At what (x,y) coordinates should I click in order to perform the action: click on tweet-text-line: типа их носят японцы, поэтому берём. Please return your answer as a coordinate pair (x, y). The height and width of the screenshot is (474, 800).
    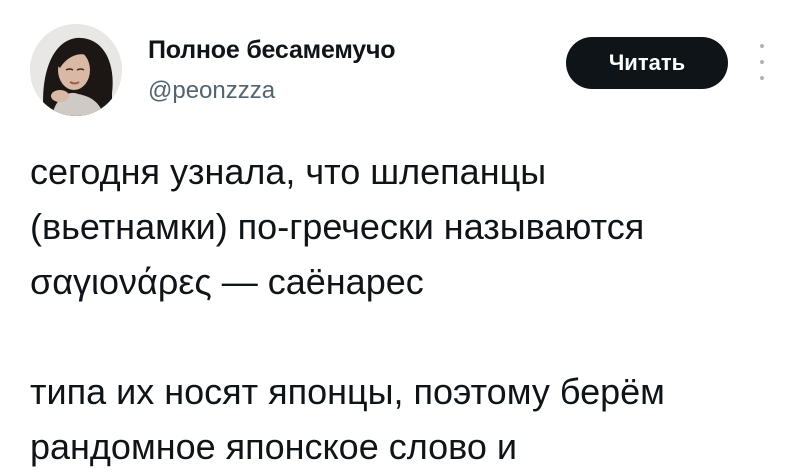
    Looking at the image, I should click on (347, 391).